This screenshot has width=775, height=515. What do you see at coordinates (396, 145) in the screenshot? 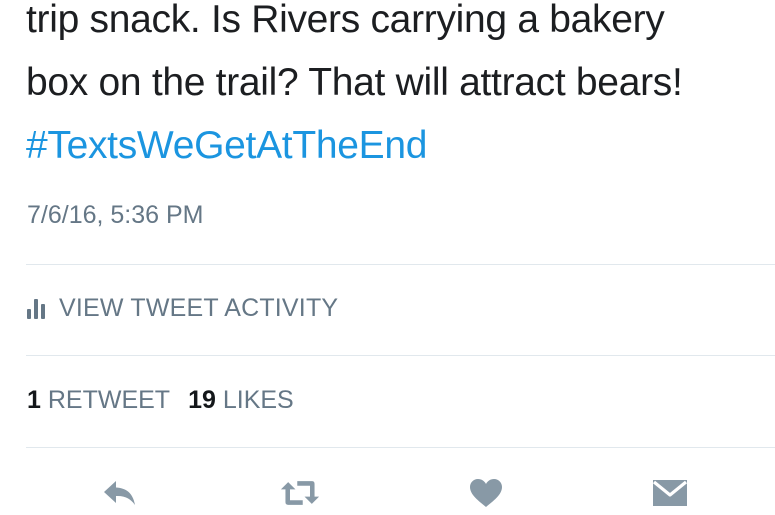
I see `hashtag-link: #TextsWeGetAtTheEnd` at bounding box center [396, 145].